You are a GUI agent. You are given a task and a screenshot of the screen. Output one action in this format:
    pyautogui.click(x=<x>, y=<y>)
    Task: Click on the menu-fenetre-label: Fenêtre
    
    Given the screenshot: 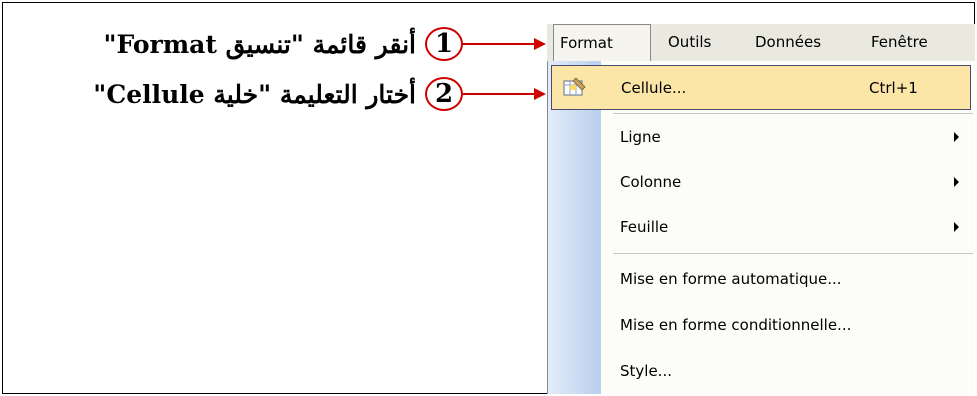 What is the action you would take?
    pyautogui.click(x=899, y=42)
    